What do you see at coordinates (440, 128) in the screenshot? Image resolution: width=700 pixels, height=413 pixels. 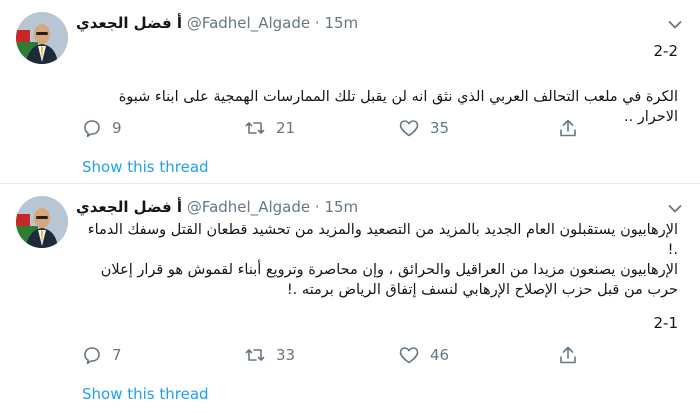 I see `like-count: 35` at bounding box center [440, 128].